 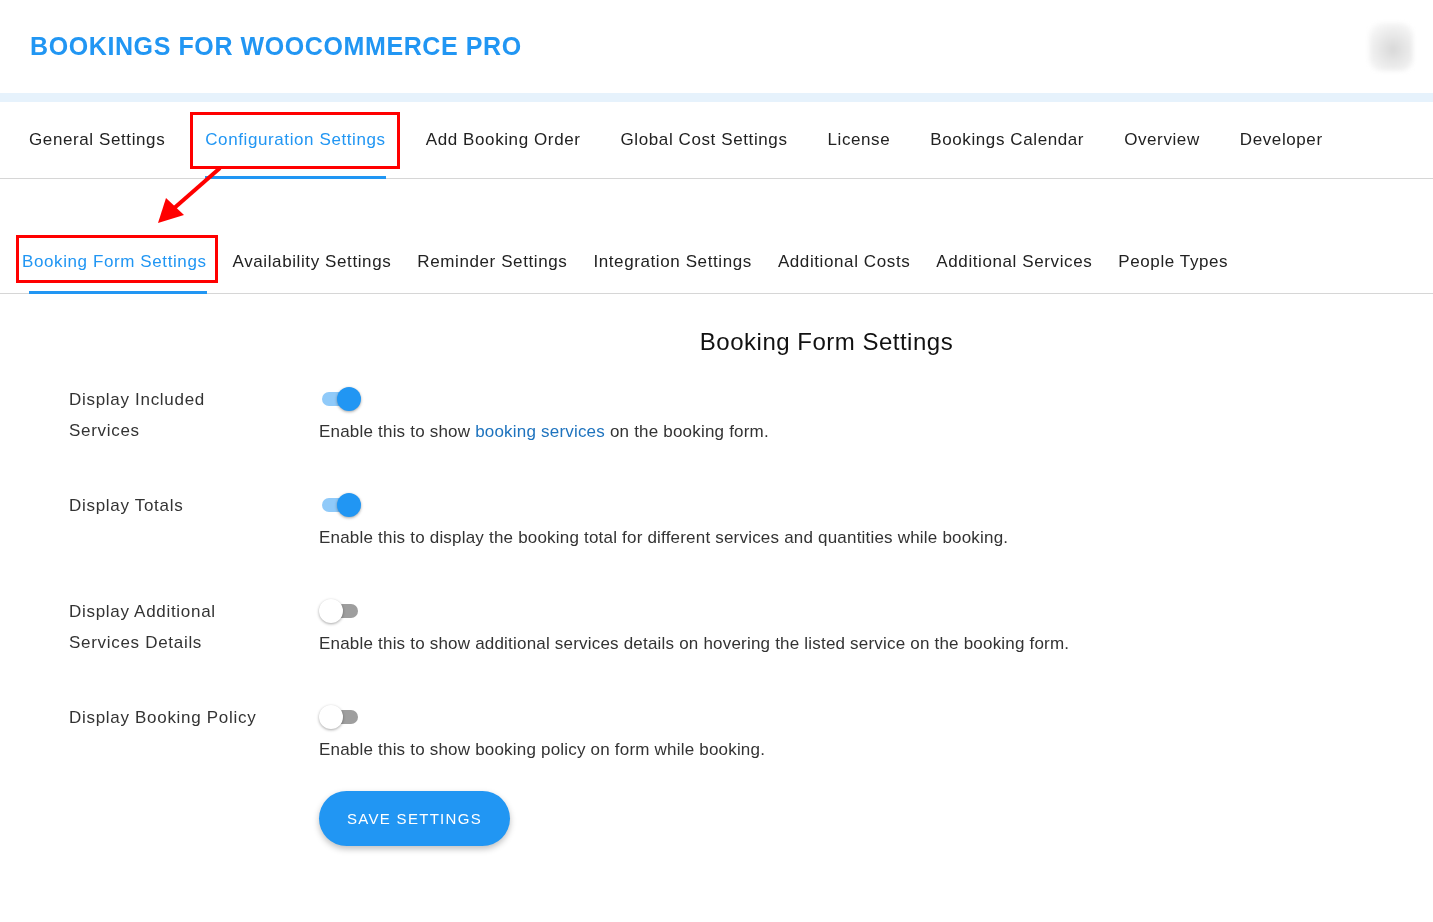 I want to click on setting-label: Display Totals, so click(x=127, y=506).